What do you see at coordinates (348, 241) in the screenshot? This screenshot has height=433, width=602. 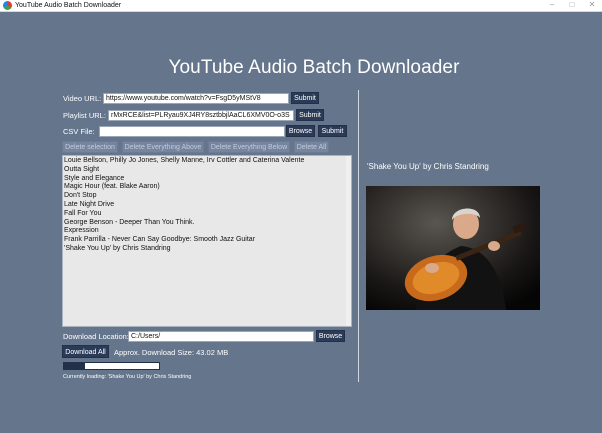 I see `list-scrollbar` at bounding box center [348, 241].